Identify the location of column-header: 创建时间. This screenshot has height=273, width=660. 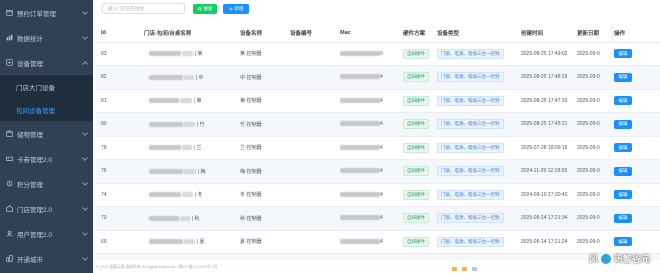
(549, 33).